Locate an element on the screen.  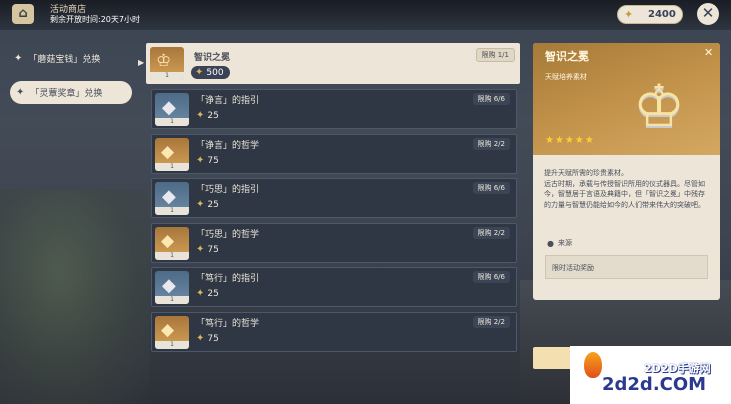
shop-item: ♔ 1 智识之冕 ✦ 500 限购 1/1 is located at coordinates (333, 63).